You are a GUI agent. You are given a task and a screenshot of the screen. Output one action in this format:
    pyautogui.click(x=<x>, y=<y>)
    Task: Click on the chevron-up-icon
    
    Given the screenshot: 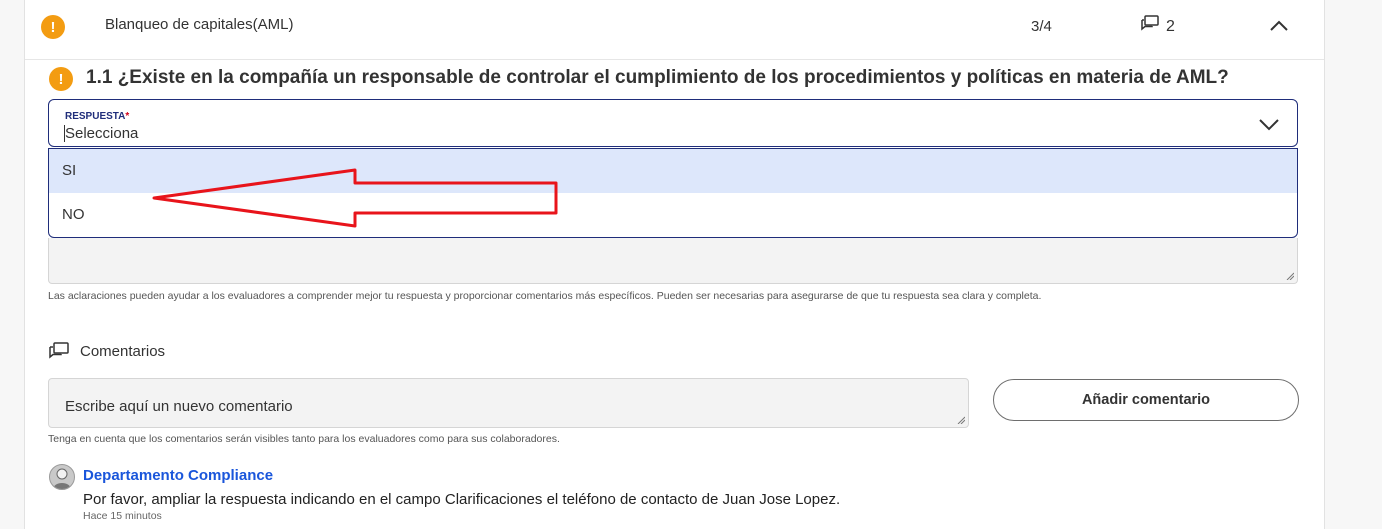 What is the action you would take?
    pyautogui.click(x=1279, y=25)
    